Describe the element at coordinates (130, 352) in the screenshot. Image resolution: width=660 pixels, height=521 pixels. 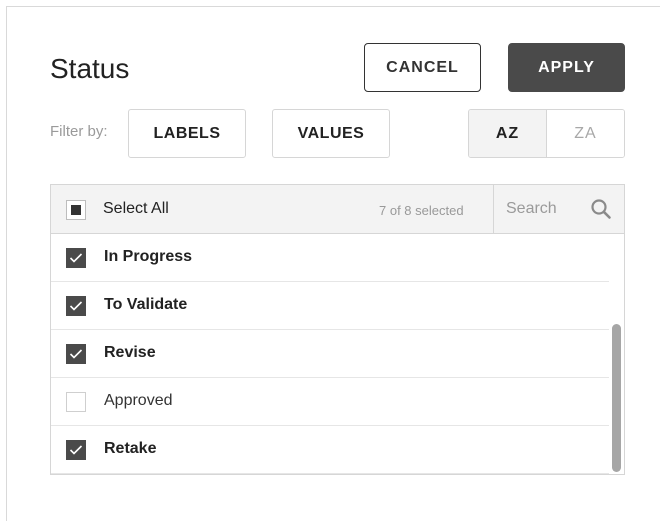
I see `item-label: Revise` at that location.